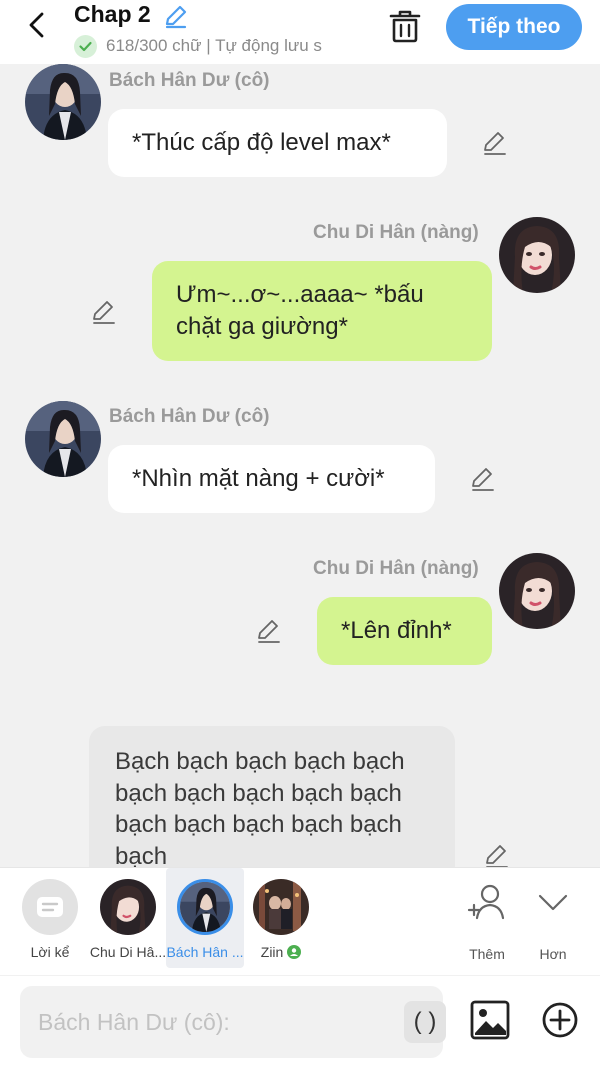 The image size is (600, 1081). Describe the element at coordinates (553, 920) in the screenshot. I see `collapse-button: Hơn` at that location.